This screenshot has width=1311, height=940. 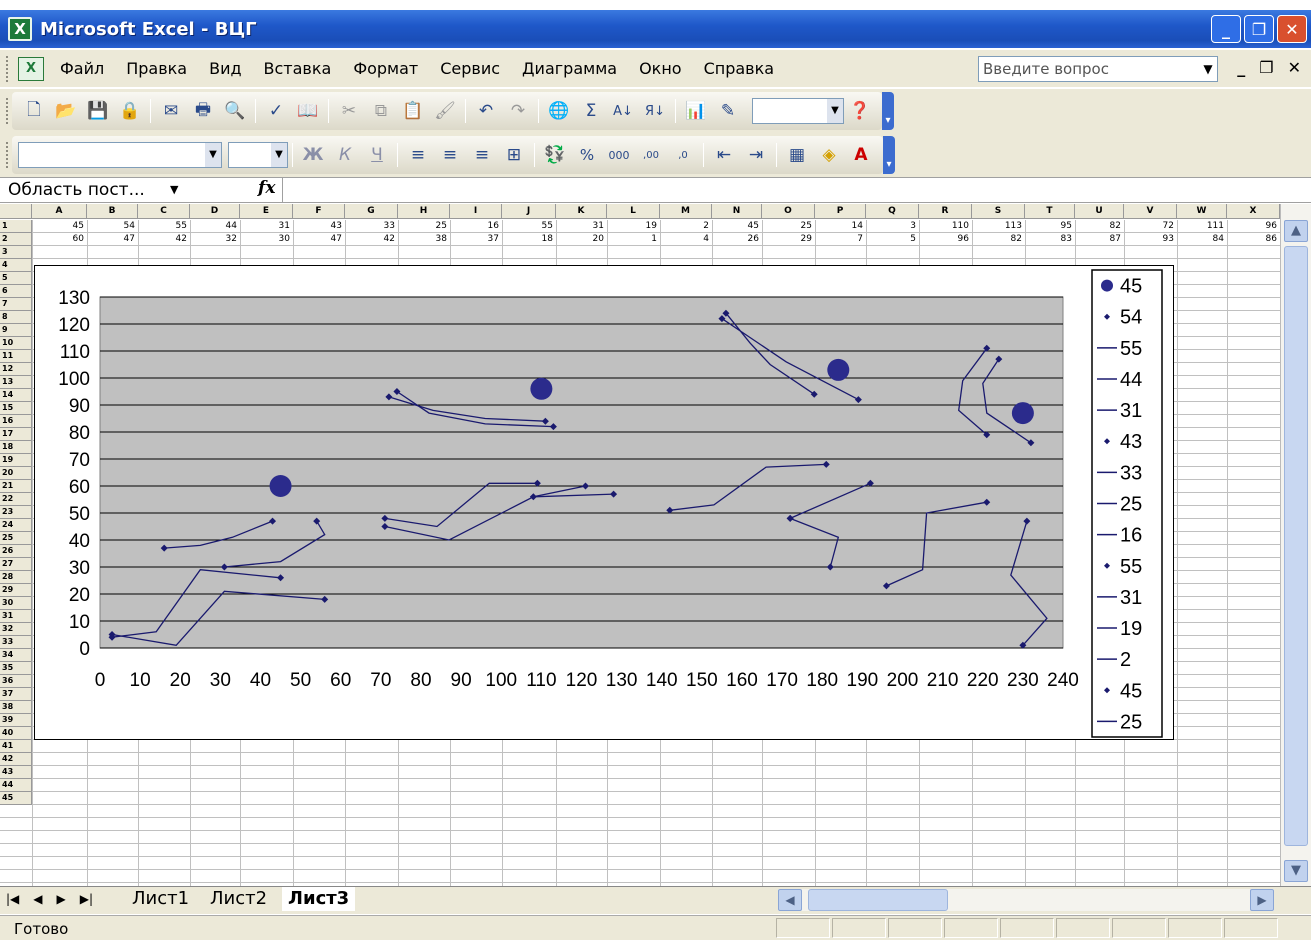 I want to click on row-header: 42, so click(x=16, y=759).